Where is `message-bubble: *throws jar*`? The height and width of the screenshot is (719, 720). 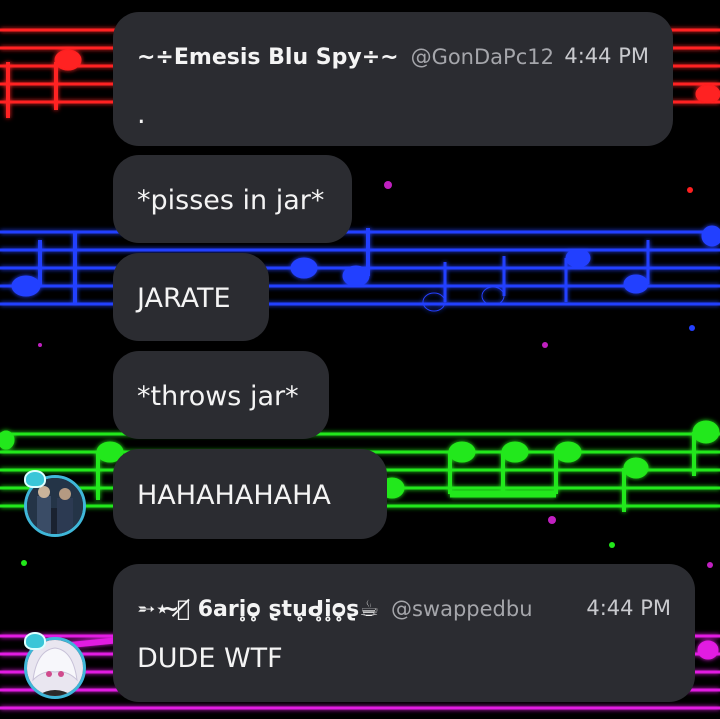
message-bubble: *throws jar* is located at coordinates (221, 395).